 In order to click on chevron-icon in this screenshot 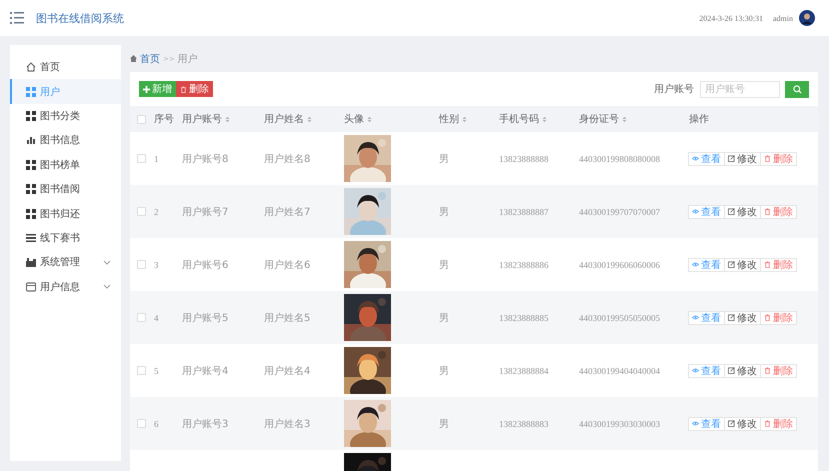, I will do `click(107, 287)`.